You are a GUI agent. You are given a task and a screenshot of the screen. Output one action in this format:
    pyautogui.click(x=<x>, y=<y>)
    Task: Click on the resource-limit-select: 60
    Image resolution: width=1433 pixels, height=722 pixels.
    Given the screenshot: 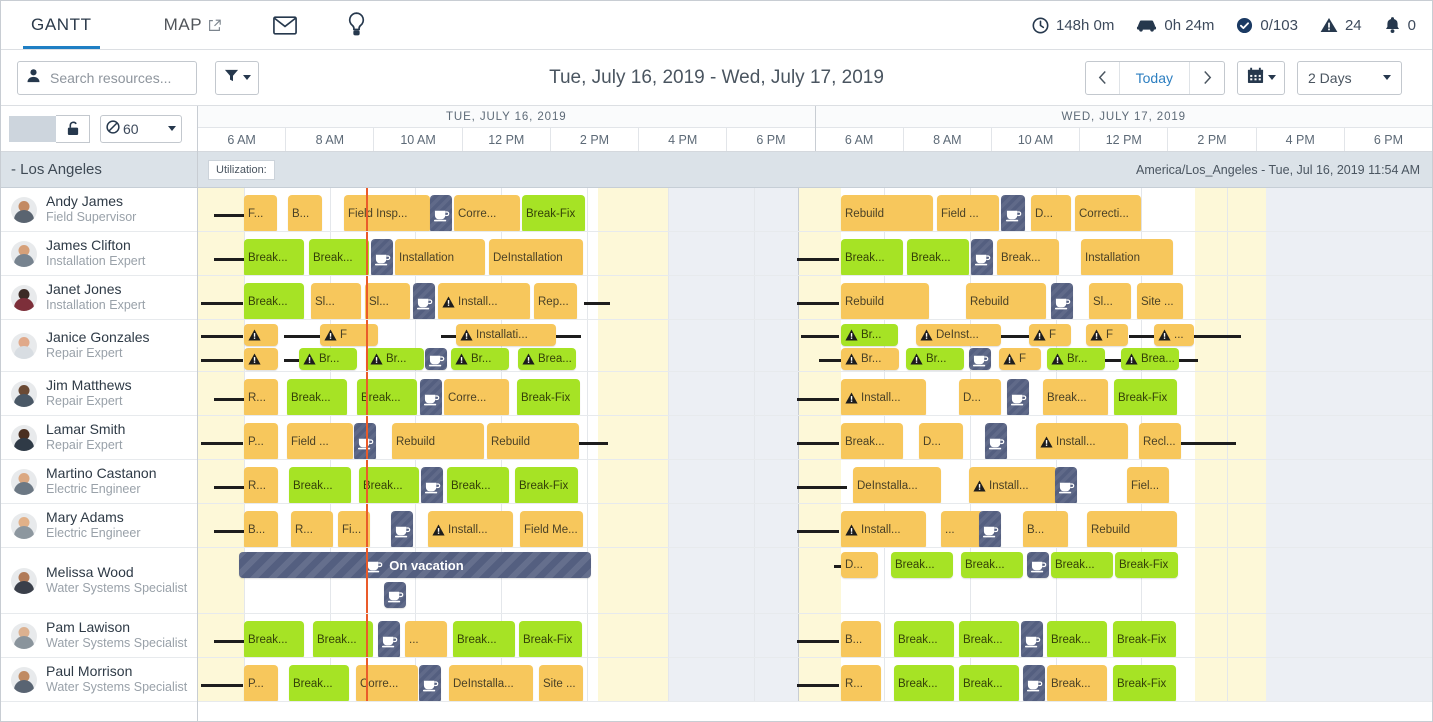 What is the action you would take?
    pyautogui.click(x=141, y=128)
    